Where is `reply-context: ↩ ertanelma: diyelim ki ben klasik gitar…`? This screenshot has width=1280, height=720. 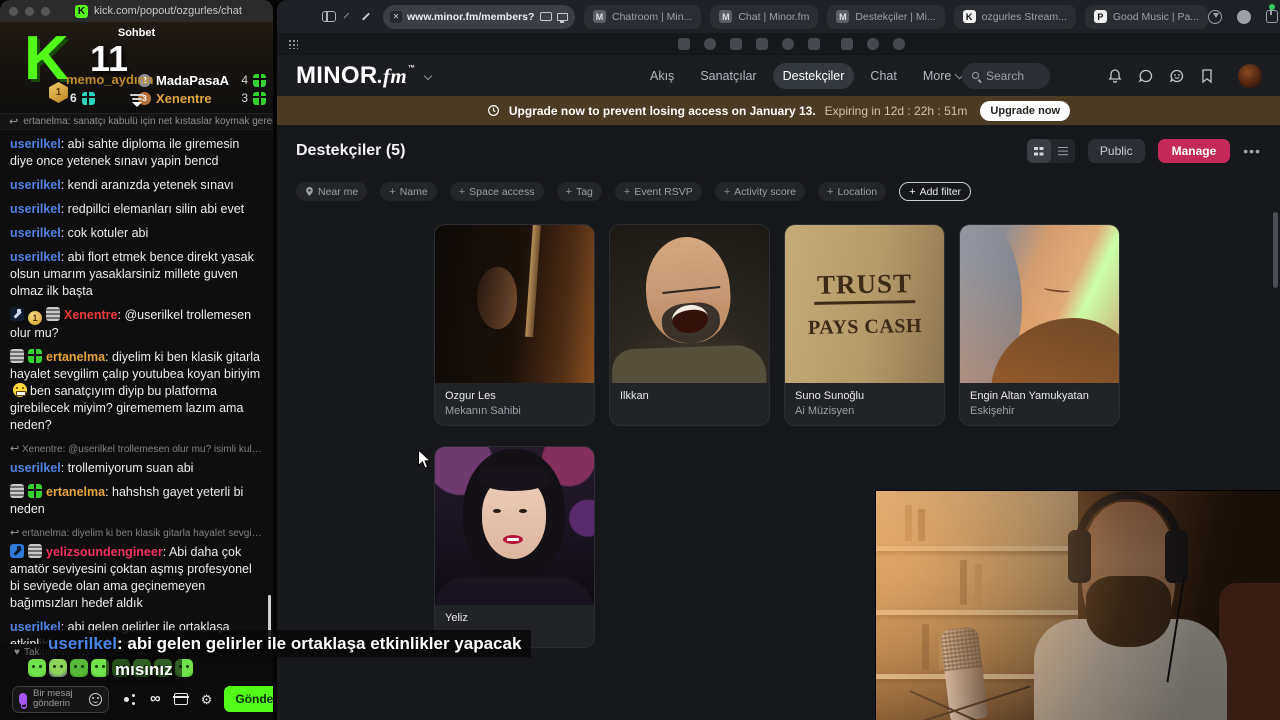 reply-context: ↩ ertanelma: diyelim ki ben klasik gitar… is located at coordinates (136, 533).